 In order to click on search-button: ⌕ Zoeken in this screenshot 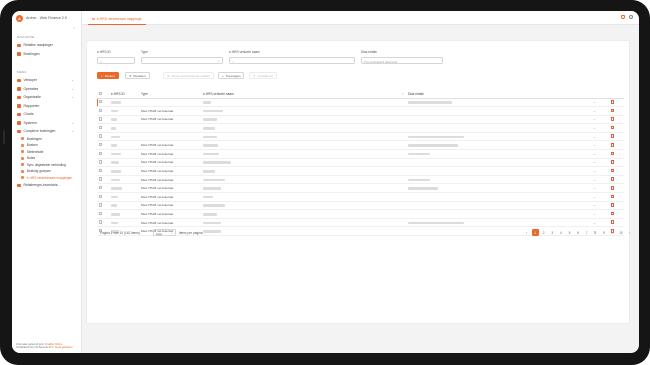, I will do `click(108, 75)`.